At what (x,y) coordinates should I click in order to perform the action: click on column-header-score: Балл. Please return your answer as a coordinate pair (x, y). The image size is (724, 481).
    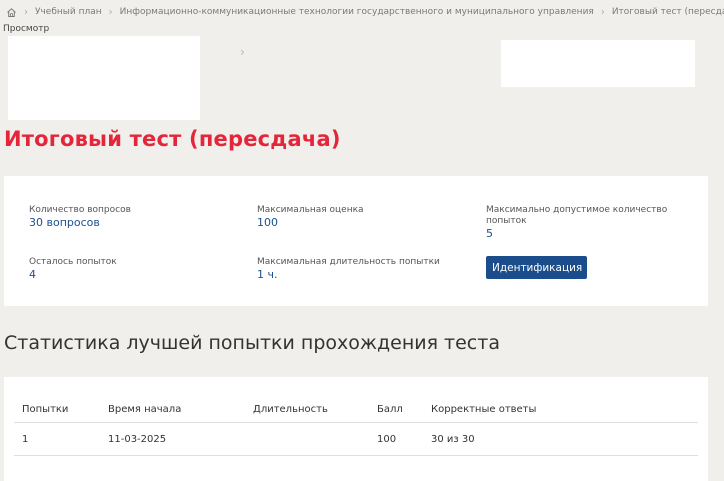
    Looking at the image, I should click on (396, 409).